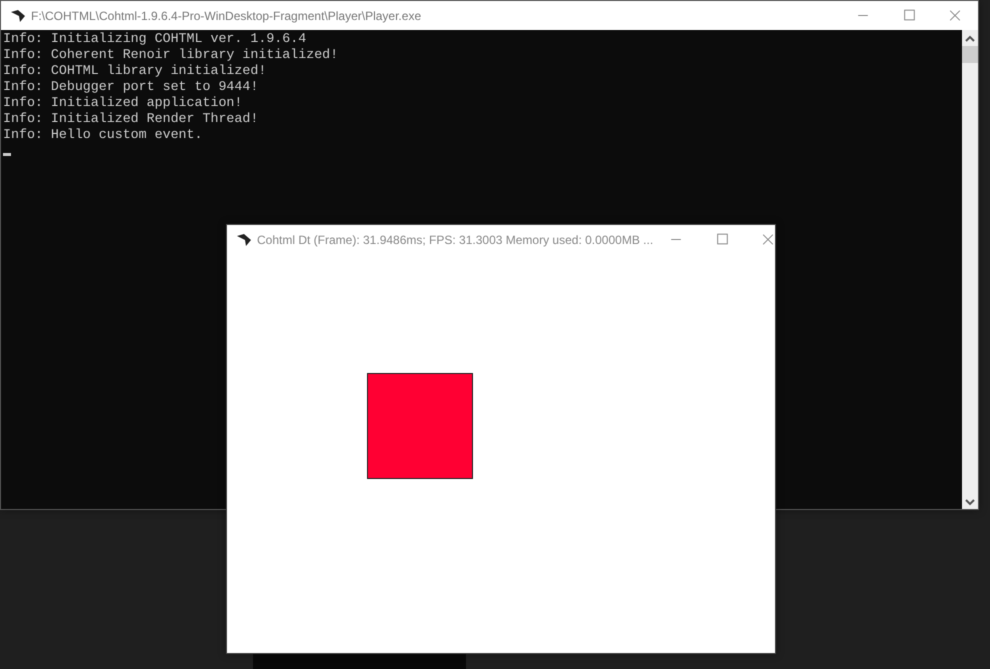  I want to click on console-line: Info: Initialized Render Thread!, so click(131, 119).